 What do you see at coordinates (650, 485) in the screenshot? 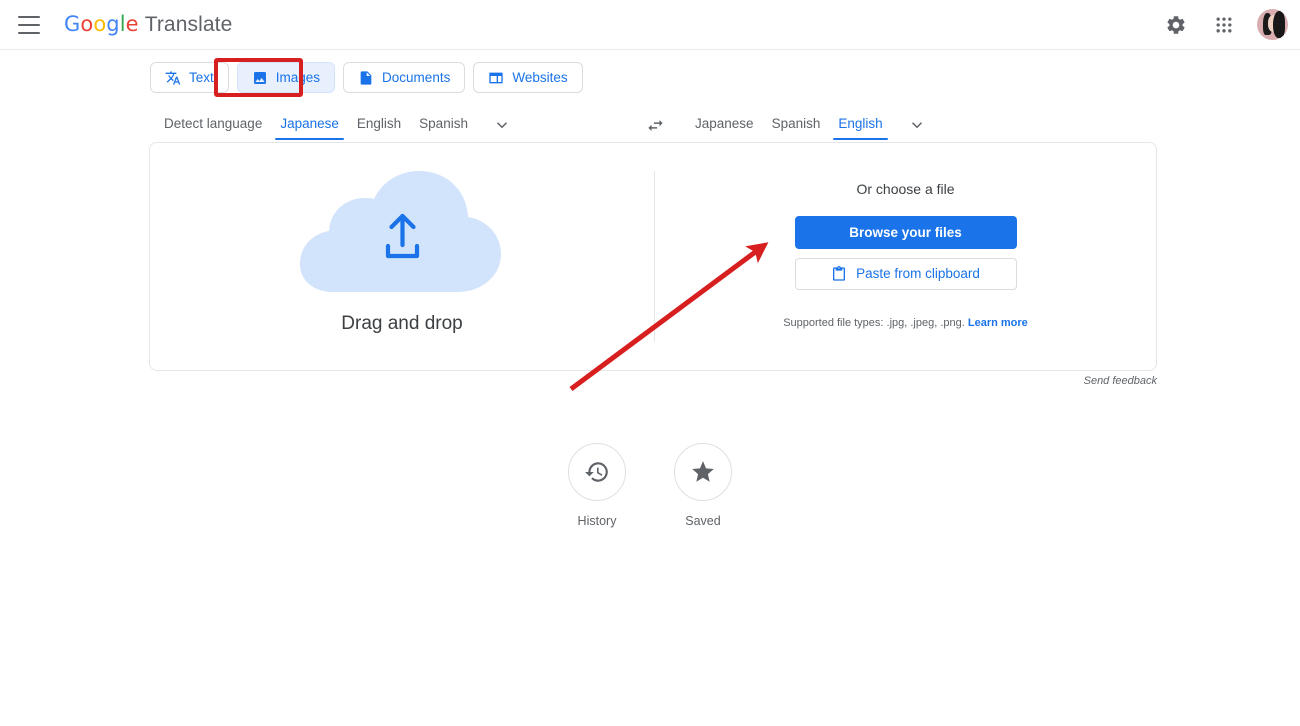
I see `shortcut-buttons: History Saved` at bounding box center [650, 485].